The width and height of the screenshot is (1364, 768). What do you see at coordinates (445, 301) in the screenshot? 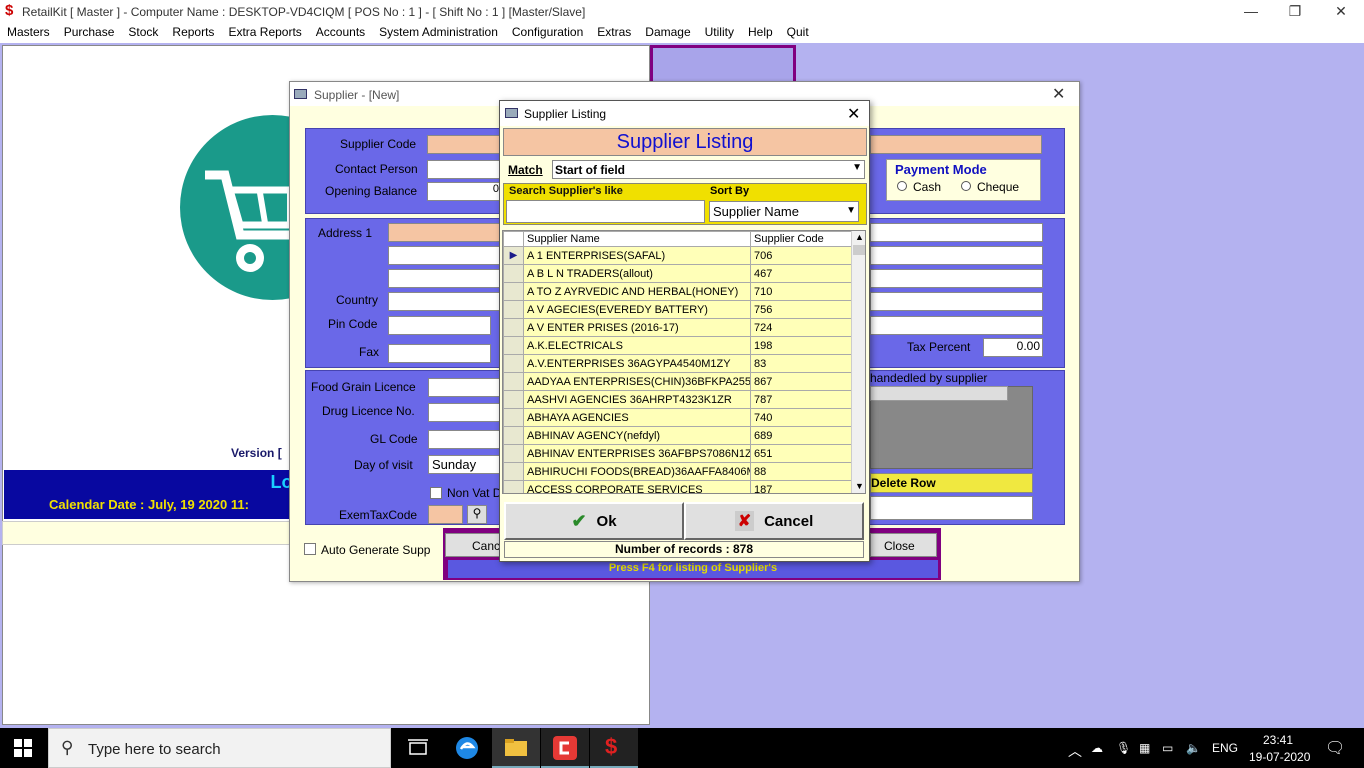
I see `country-input` at bounding box center [445, 301].